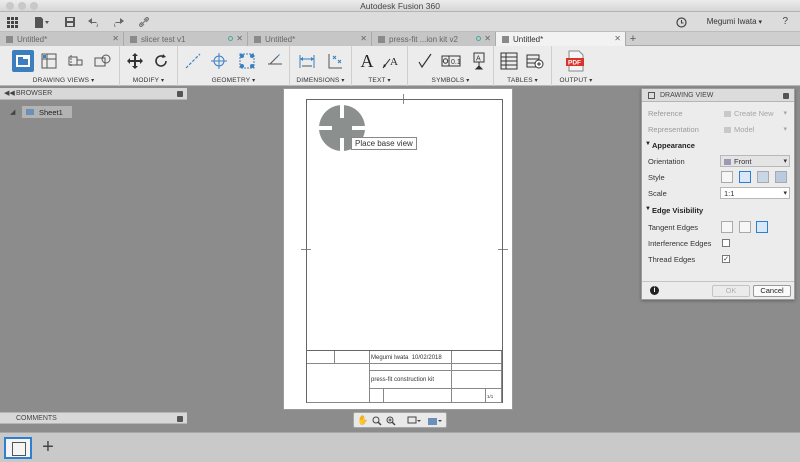  What do you see at coordinates (673, 145) in the screenshot?
I see `appearance-section-label: Appearance` at bounding box center [673, 145].